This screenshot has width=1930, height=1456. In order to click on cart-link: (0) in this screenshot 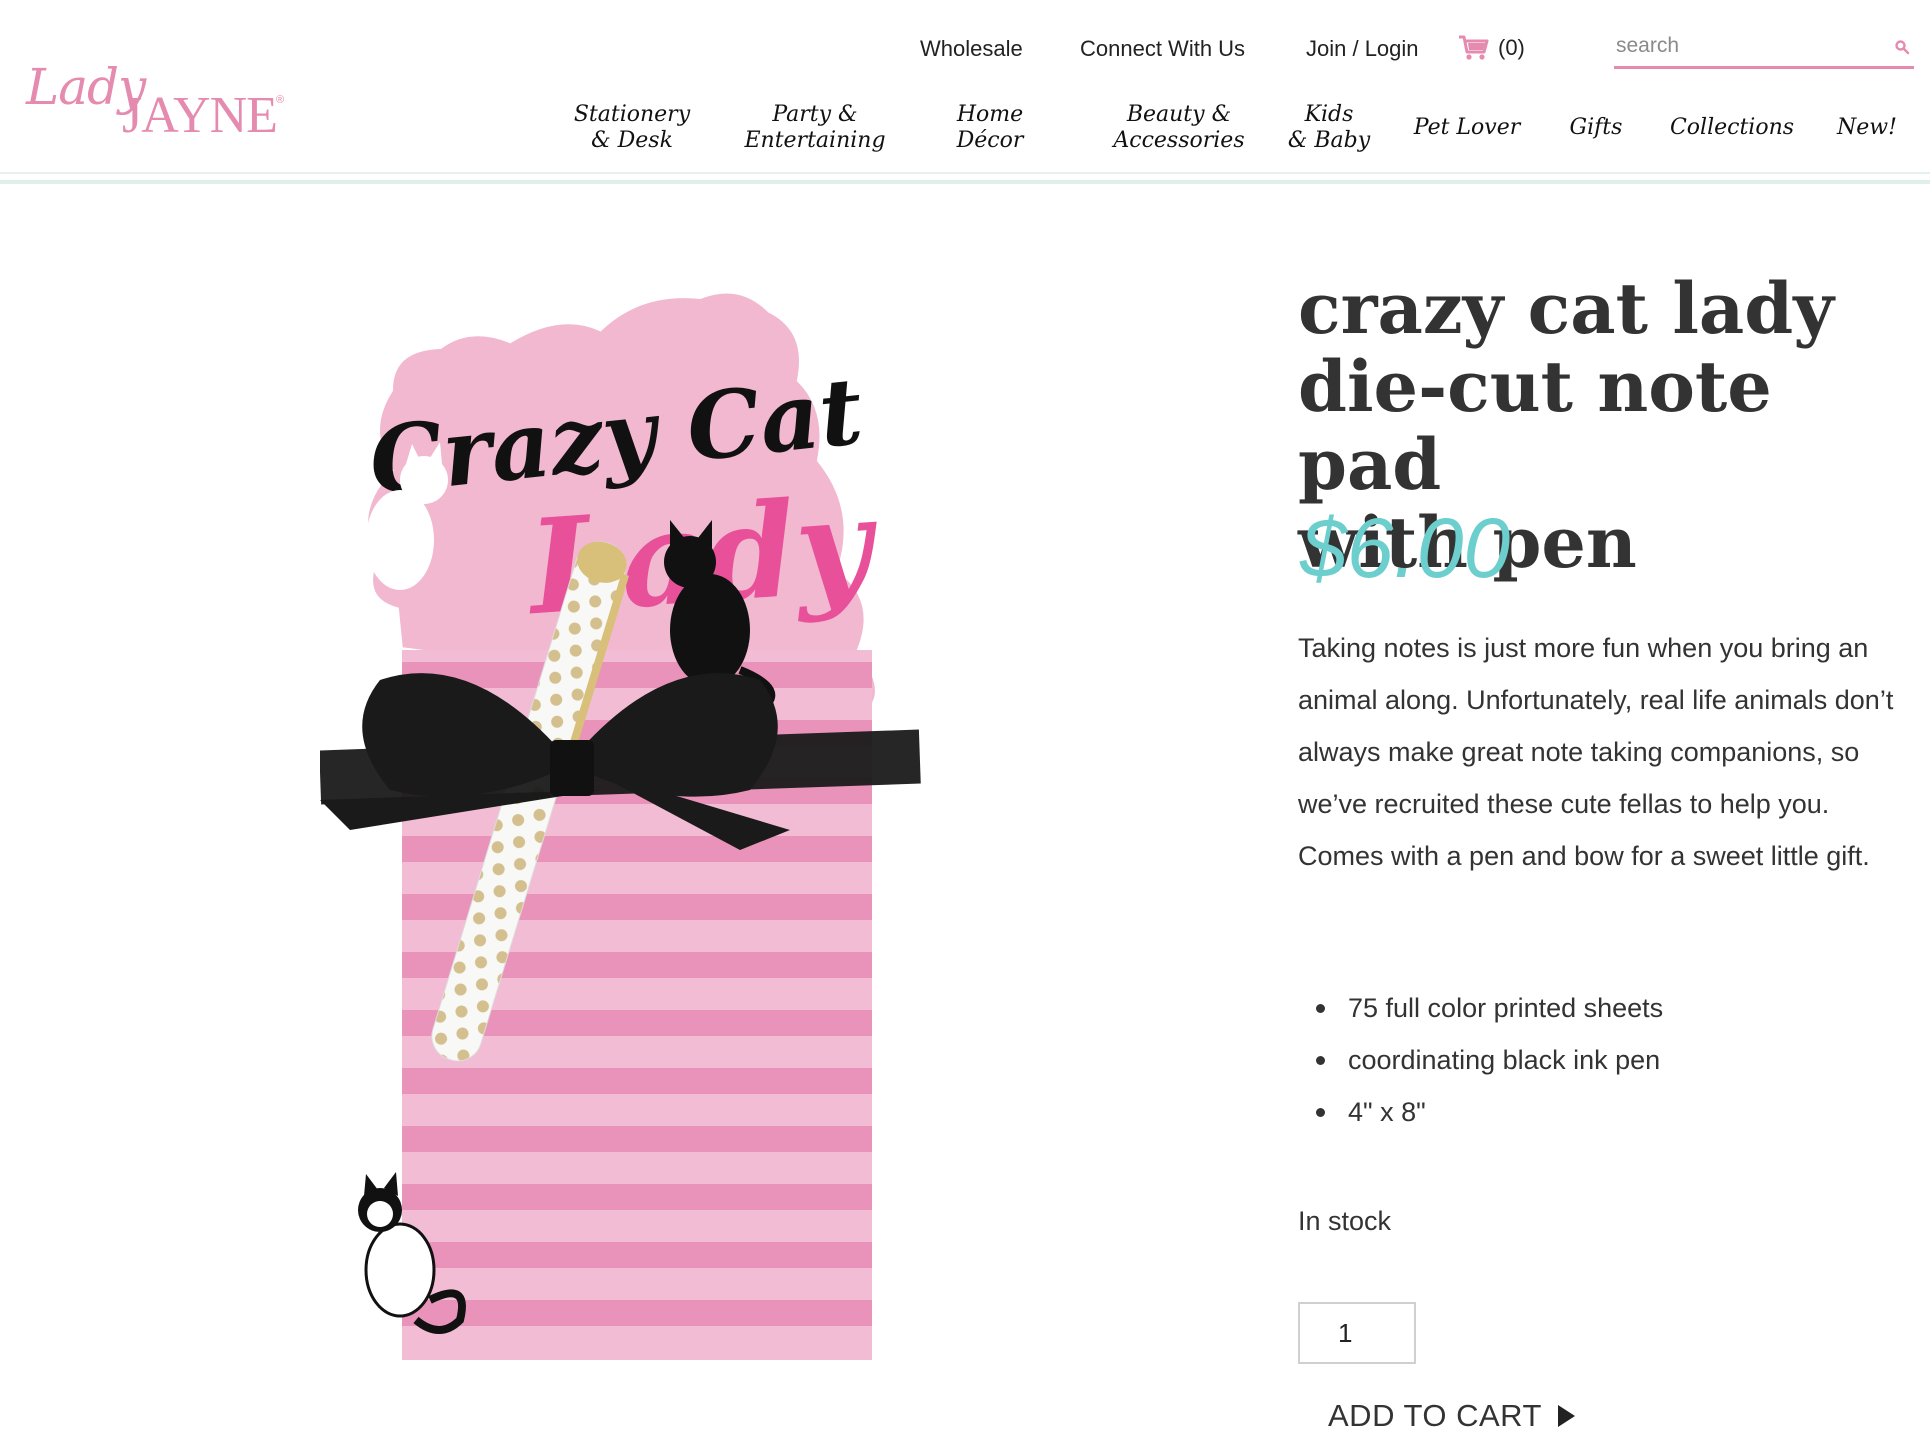, I will do `click(1491, 48)`.